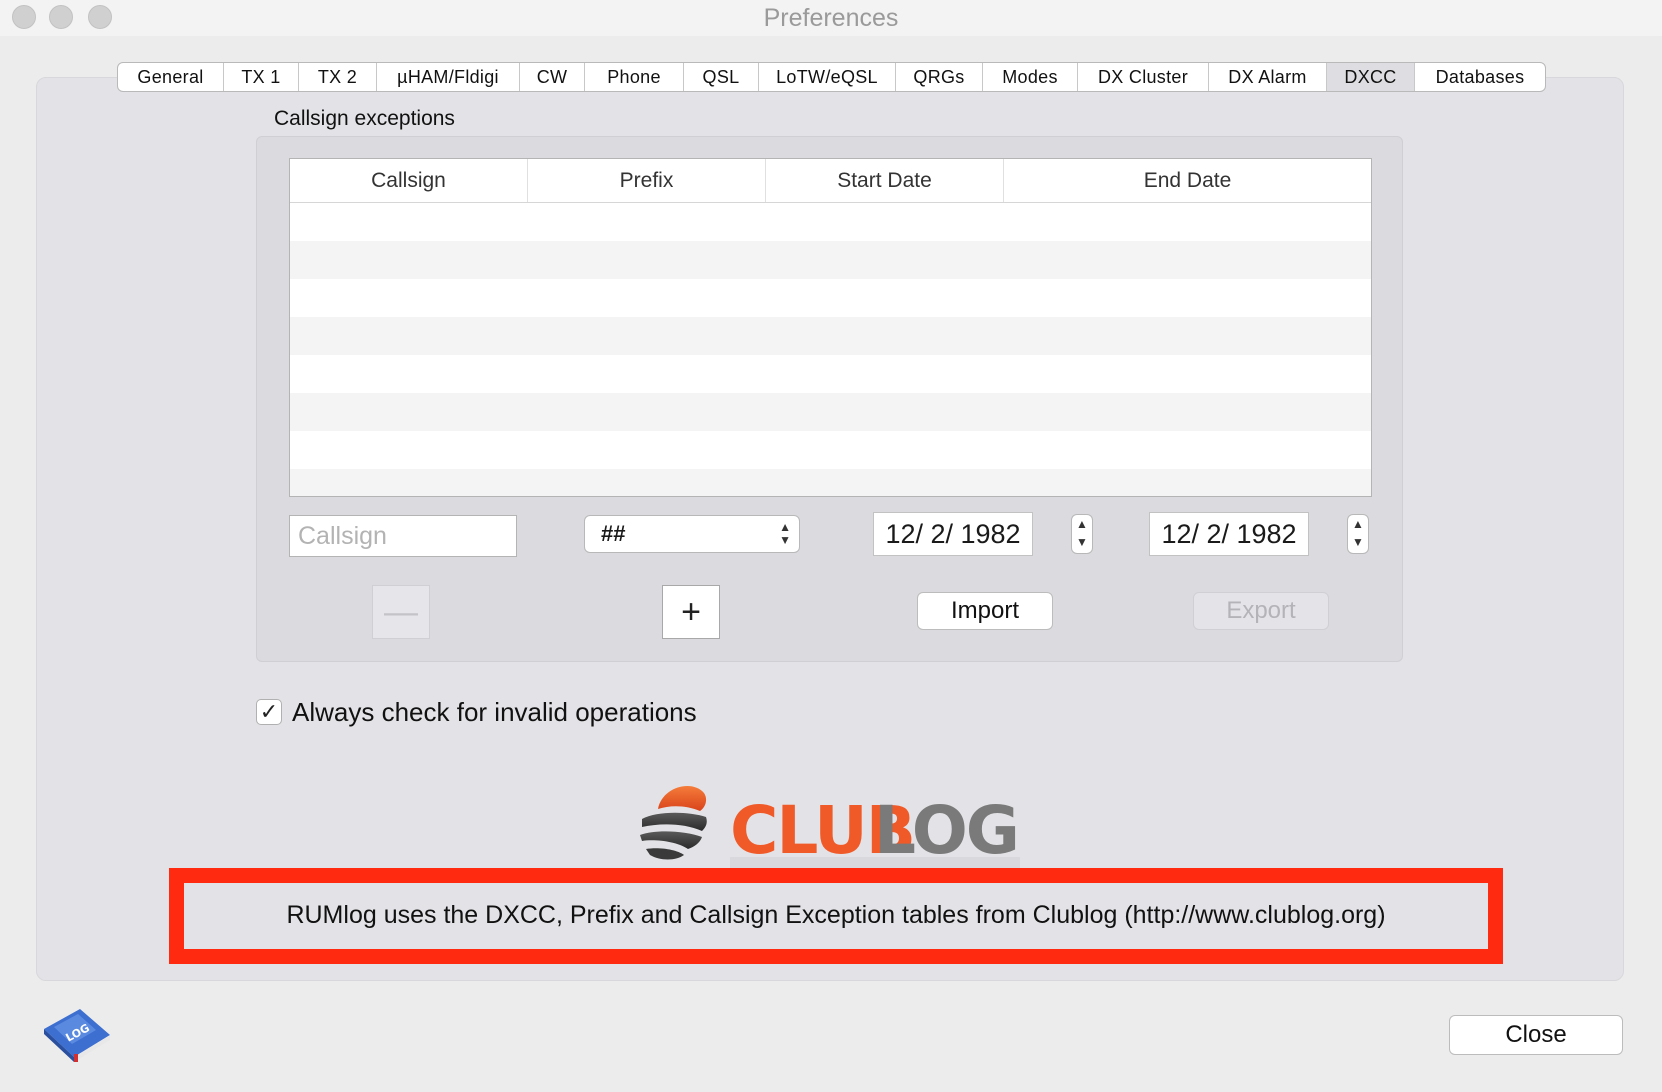 This screenshot has height=1092, width=1662. I want to click on remove-exception-button: —, so click(401, 612).